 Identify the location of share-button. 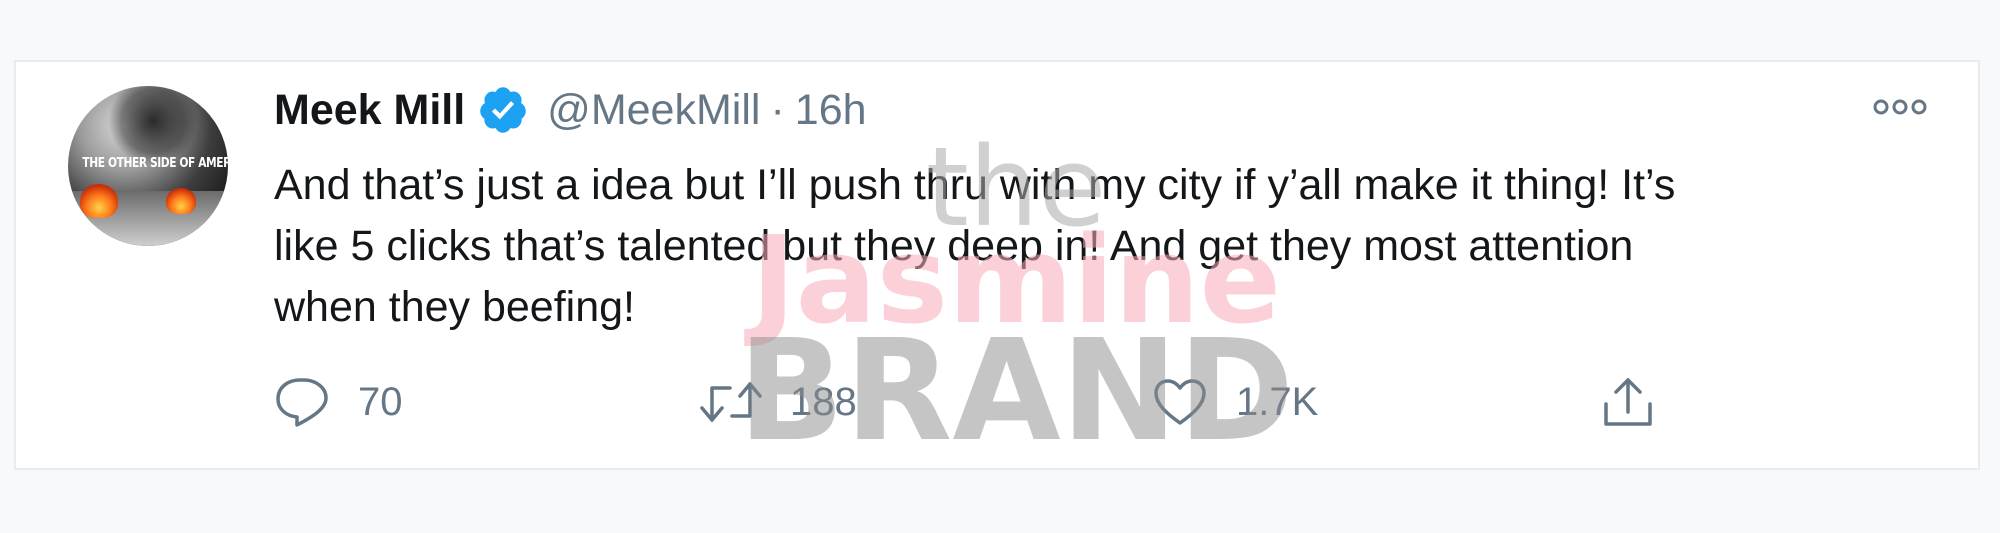
(1628, 402).